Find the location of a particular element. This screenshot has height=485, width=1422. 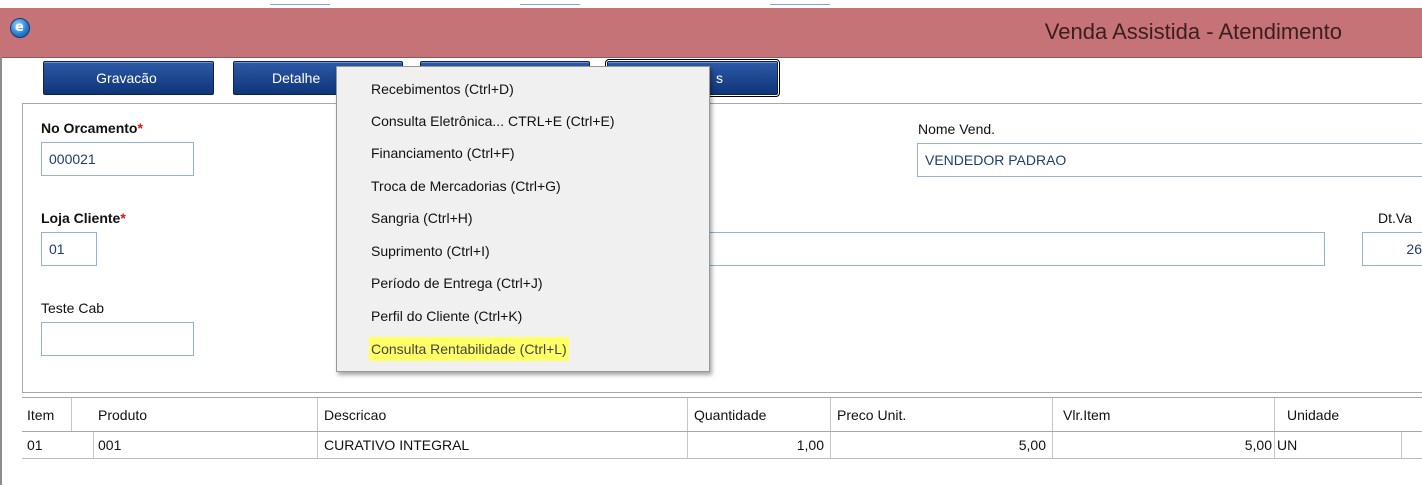

menu-item-periodo-entrega: Período de Entrega (Ctrl+J) is located at coordinates (457, 283).